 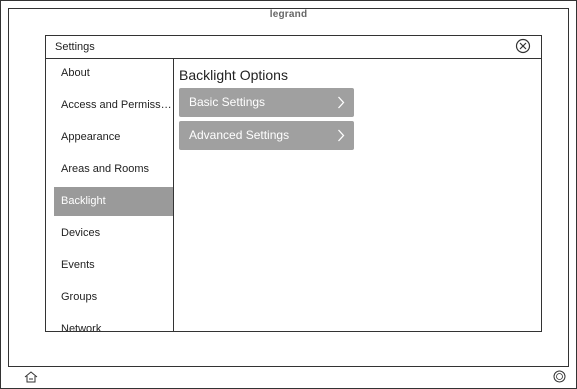 I want to click on sidebar-item-devices: Devices, so click(x=113, y=233).